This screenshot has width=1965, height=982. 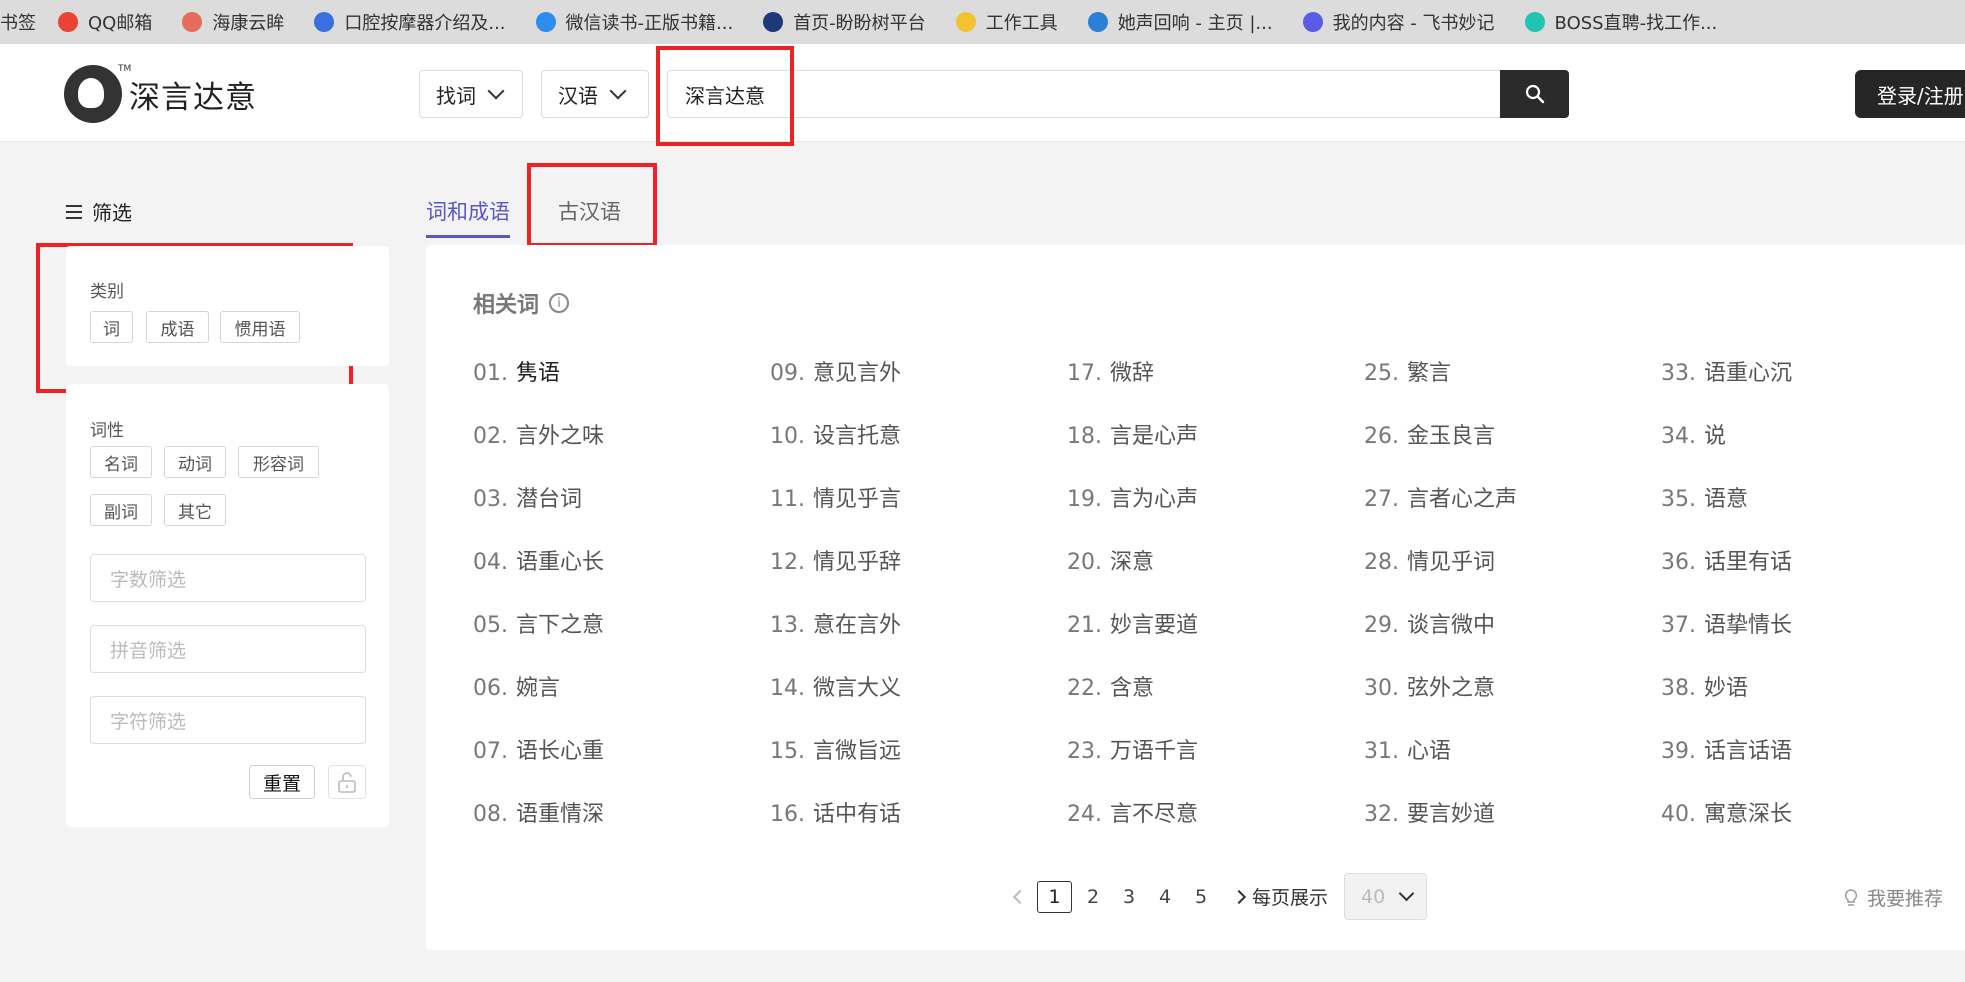 What do you see at coordinates (1020, 896) in the screenshot?
I see `prev-page-icon` at bounding box center [1020, 896].